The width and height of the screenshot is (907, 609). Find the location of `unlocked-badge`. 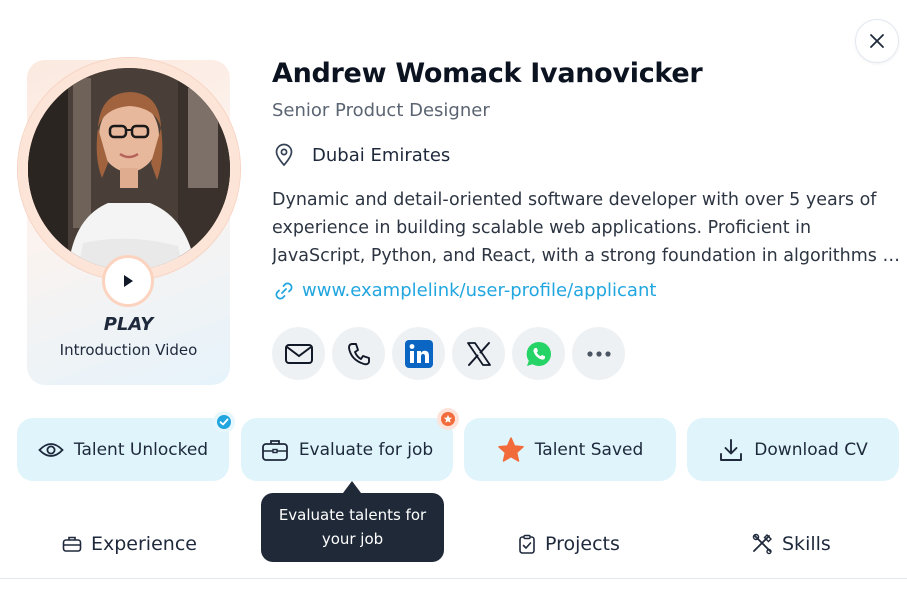

unlocked-badge is located at coordinates (224, 422).